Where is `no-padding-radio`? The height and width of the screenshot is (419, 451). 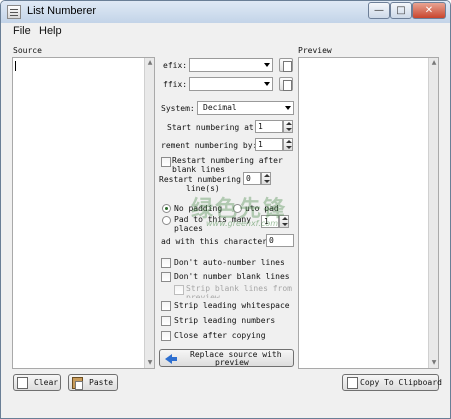
no-padding-radio is located at coordinates (166, 208).